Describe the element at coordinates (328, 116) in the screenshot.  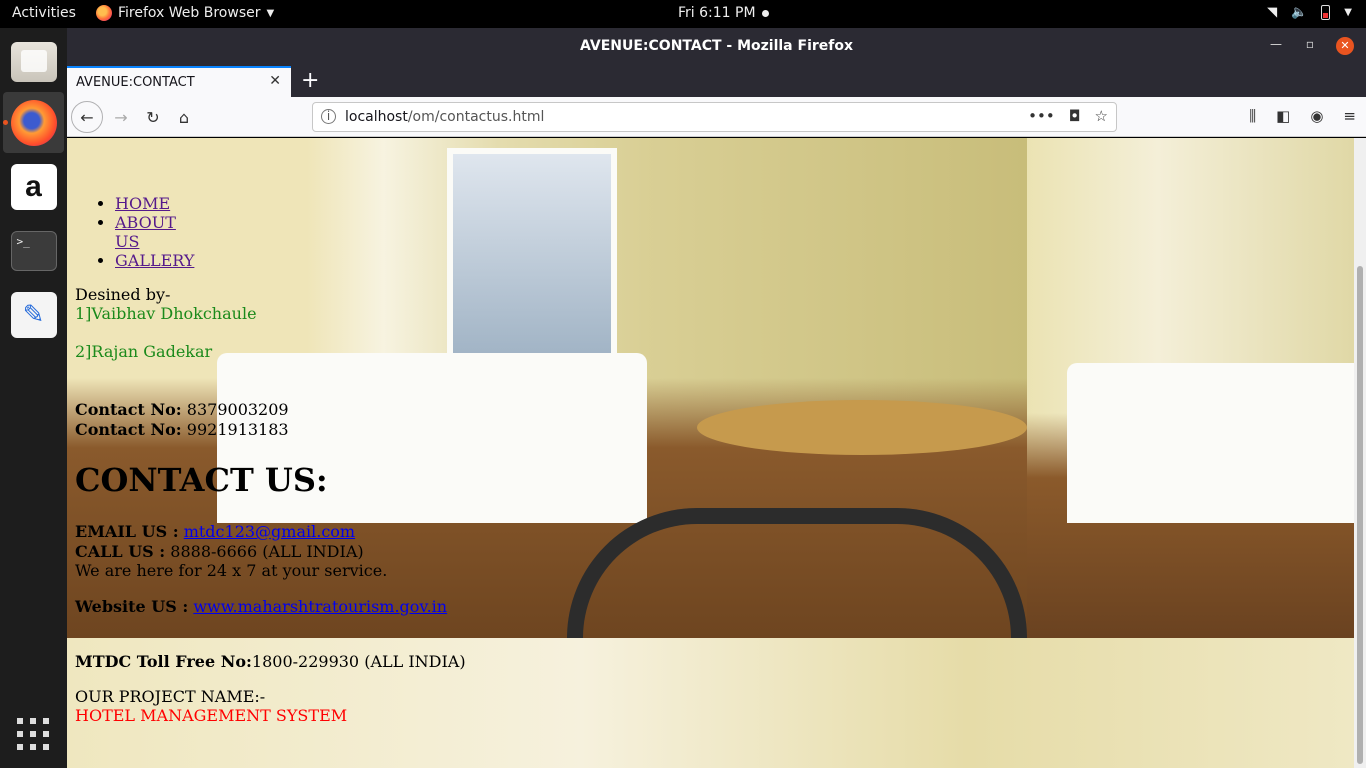
I see `info-icon: i` at that location.